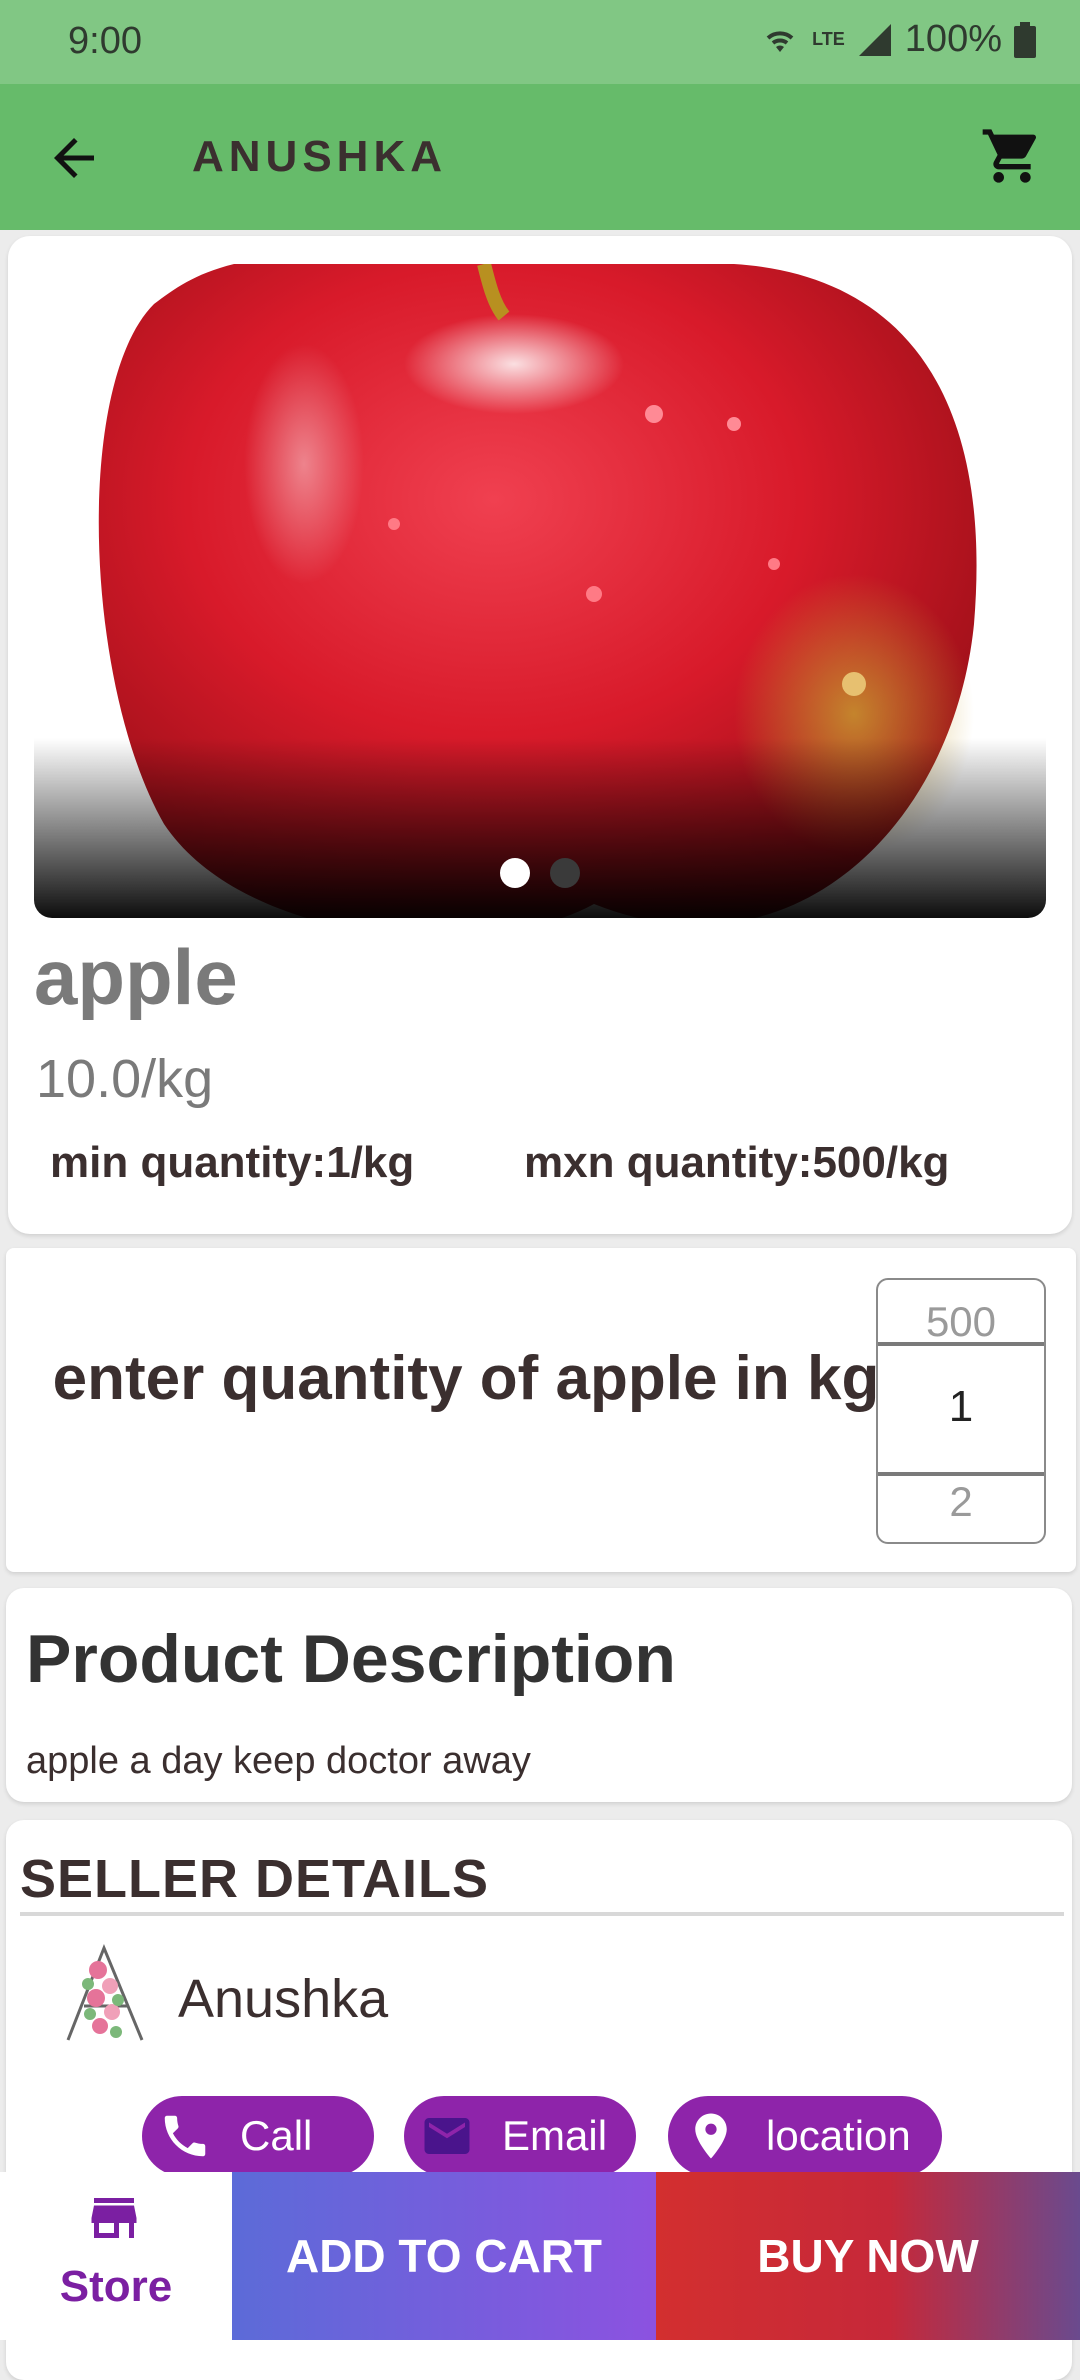  Describe the element at coordinates (961, 1407) in the screenshot. I see `picker-current-value: 1` at that location.